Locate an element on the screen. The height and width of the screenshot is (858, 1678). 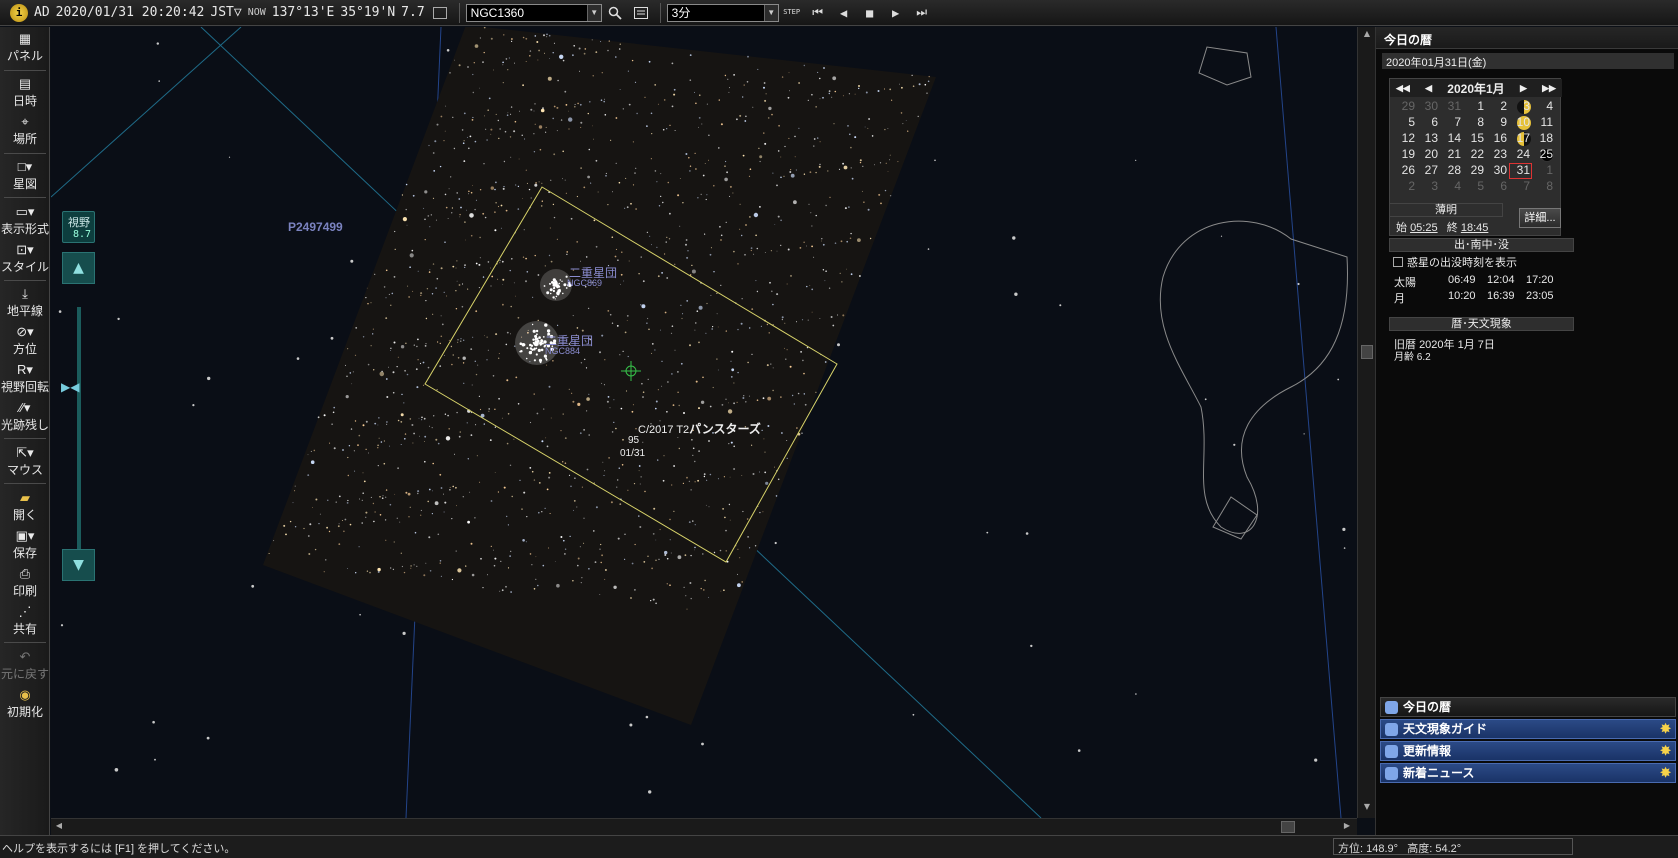
zoom-slider-handle: ▶◀ is located at coordinates (79, 387).